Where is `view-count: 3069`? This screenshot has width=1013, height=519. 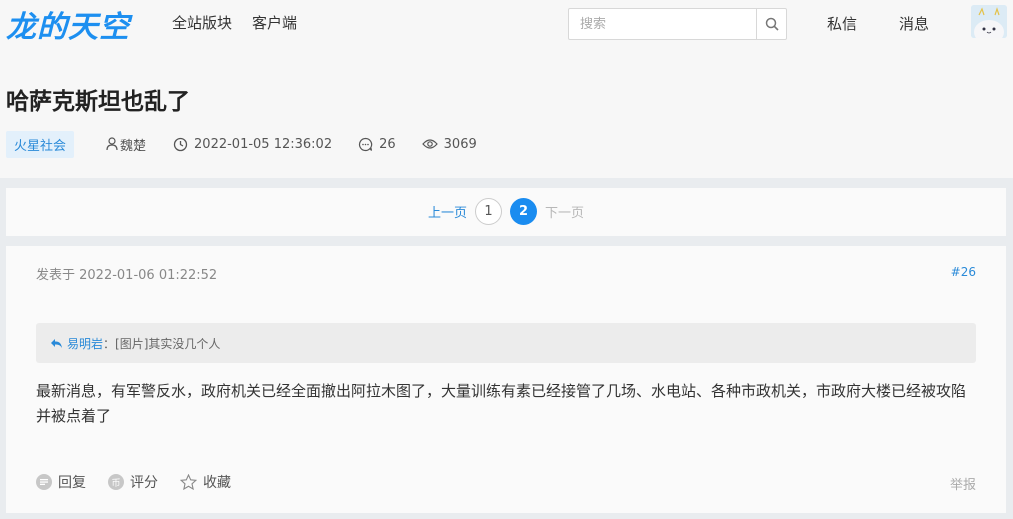 view-count: 3069 is located at coordinates (449, 144).